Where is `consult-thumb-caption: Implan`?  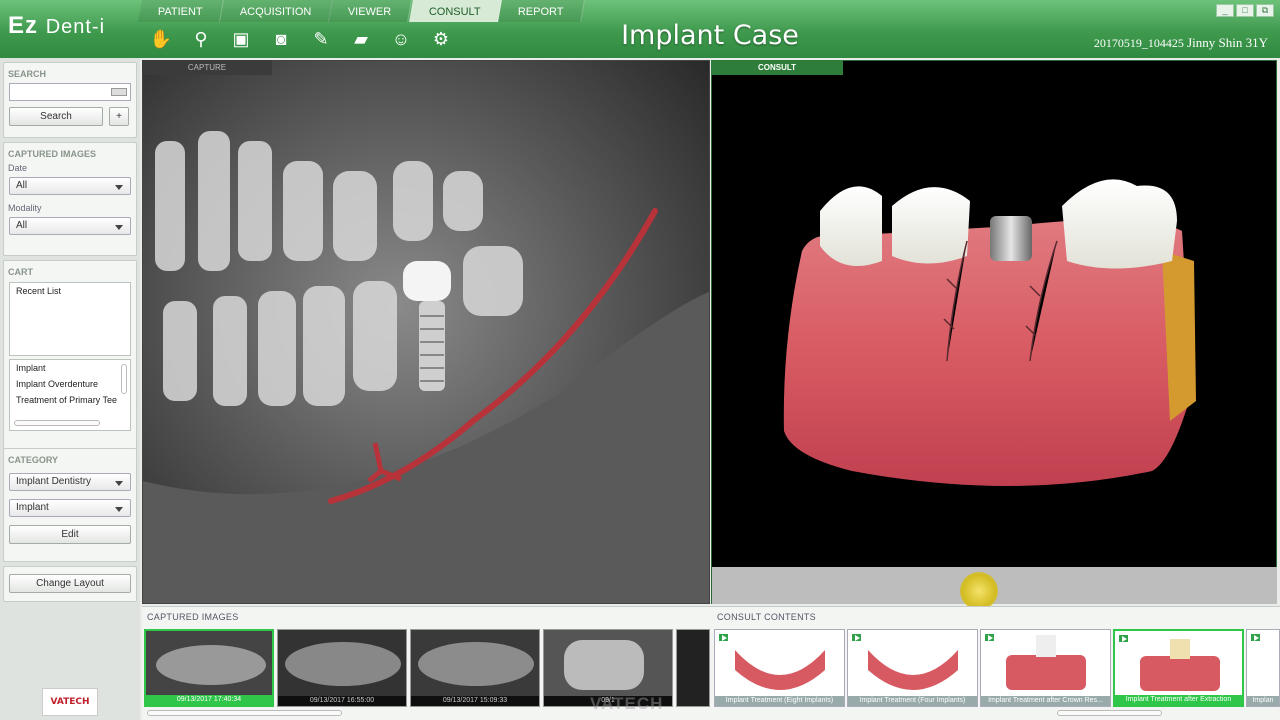
consult-thumb-caption: Implan is located at coordinates (1263, 701).